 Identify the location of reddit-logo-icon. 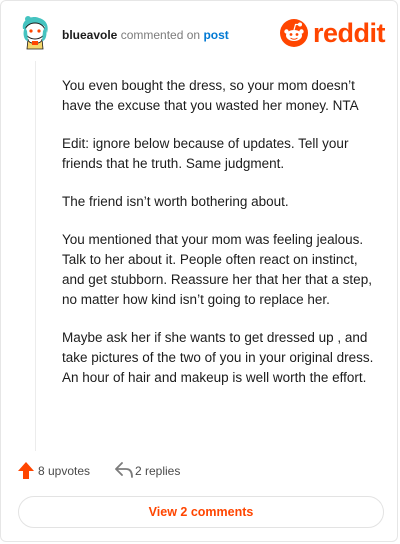
(294, 33).